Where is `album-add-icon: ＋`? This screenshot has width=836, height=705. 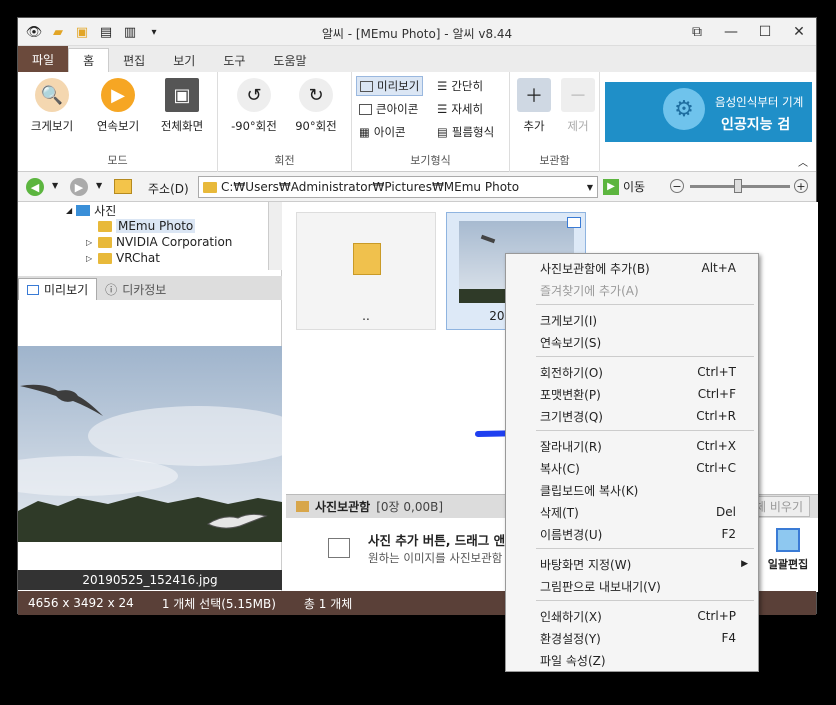
album-add-icon: ＋ is located at coordinates (534, 95).